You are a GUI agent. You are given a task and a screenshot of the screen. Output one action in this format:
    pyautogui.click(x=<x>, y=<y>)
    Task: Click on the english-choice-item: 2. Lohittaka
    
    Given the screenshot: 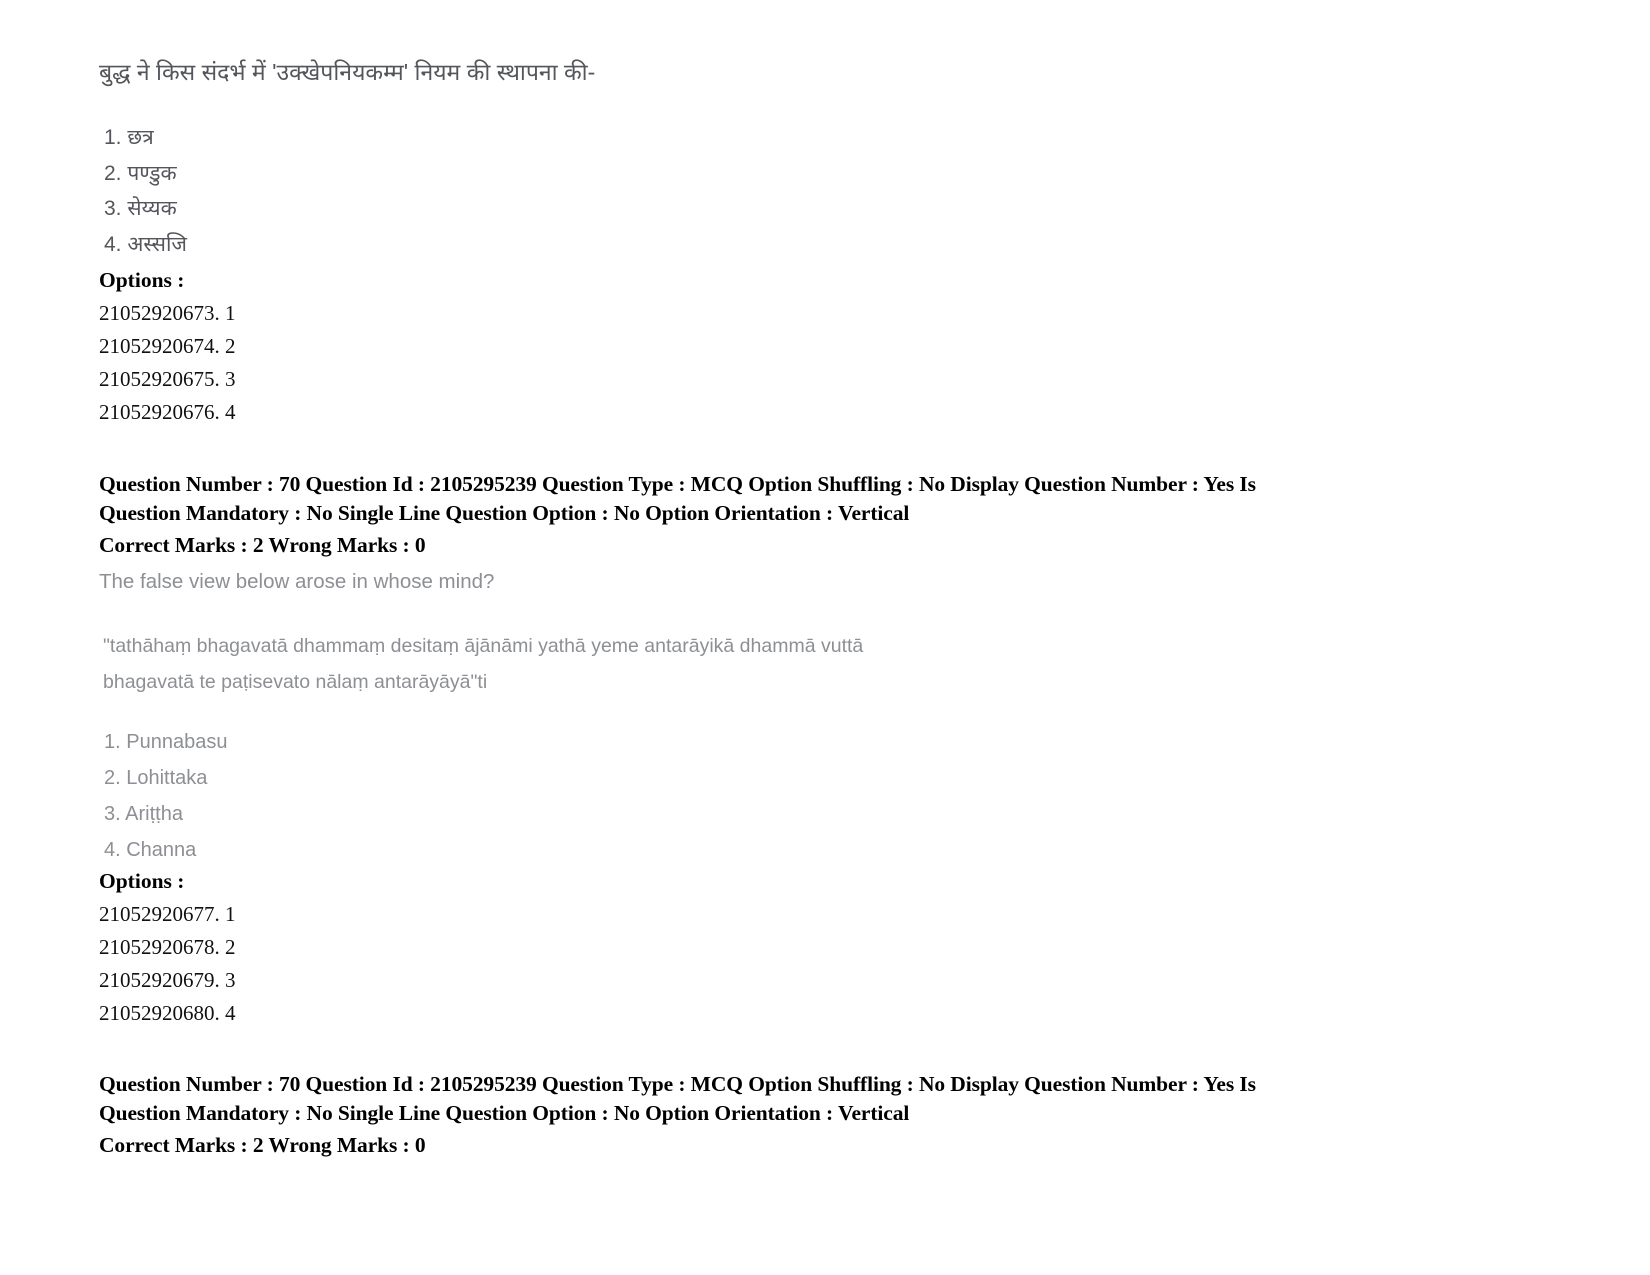 What is the action you would take?
    pyautogui.click(x=156, y=778)
    